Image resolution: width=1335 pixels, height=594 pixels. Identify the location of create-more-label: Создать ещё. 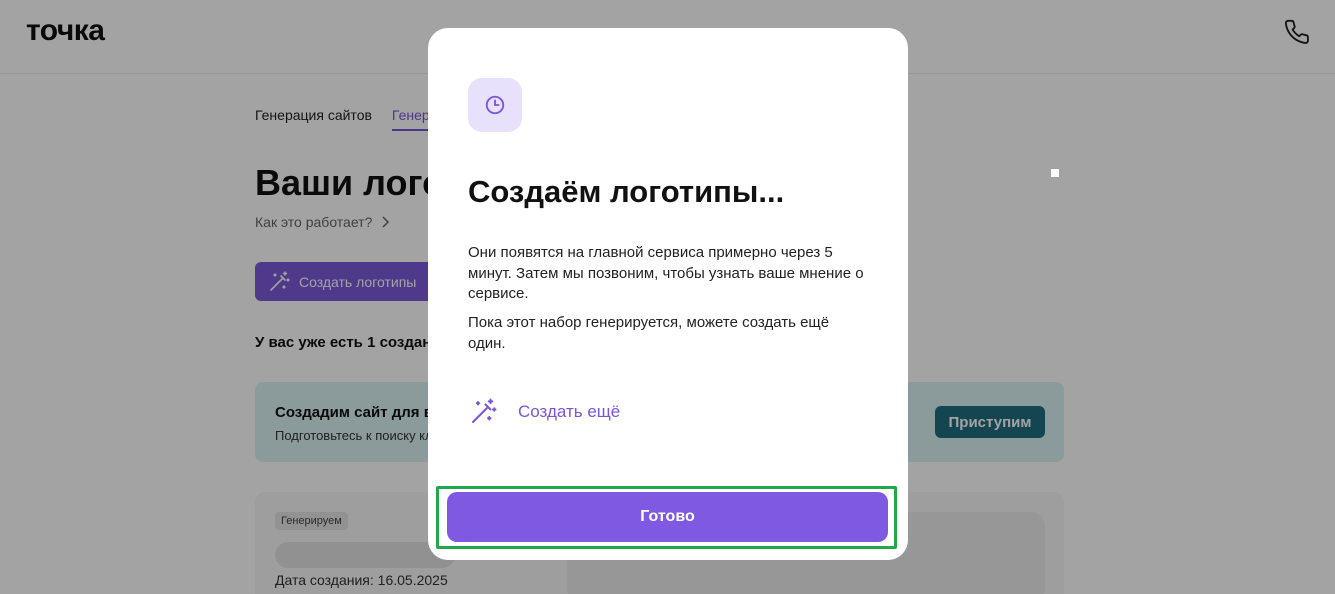
(569, 411).